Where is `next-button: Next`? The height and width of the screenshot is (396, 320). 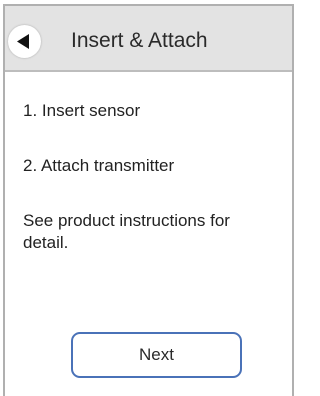 next-button: Next is located at coordinates (156, 355).